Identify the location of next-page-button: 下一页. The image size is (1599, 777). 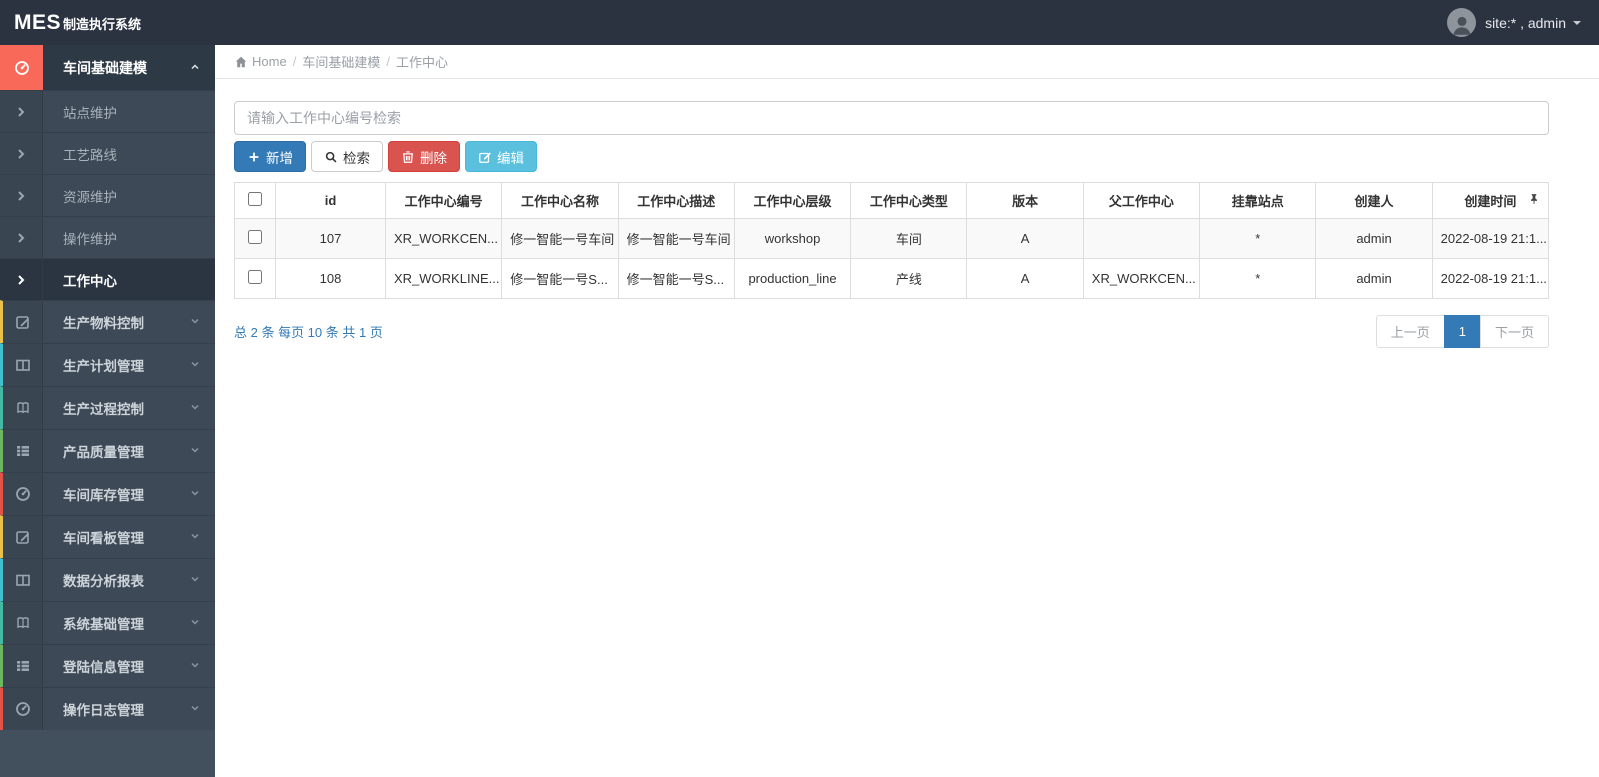
(1514, 331).